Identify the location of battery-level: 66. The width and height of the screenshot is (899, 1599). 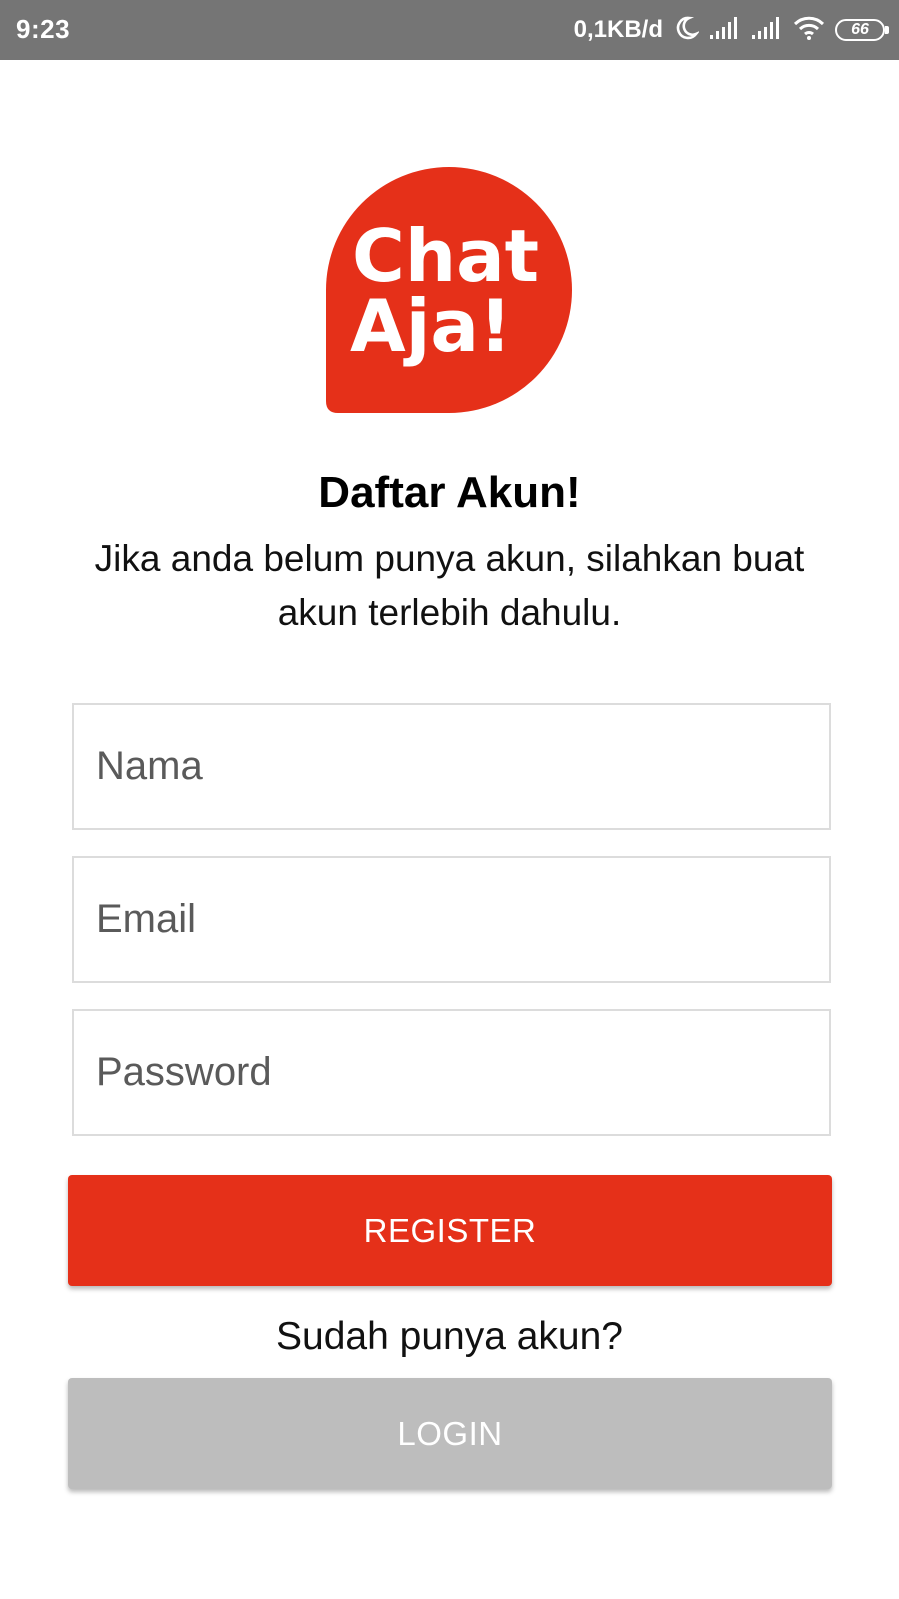
(860, 29).